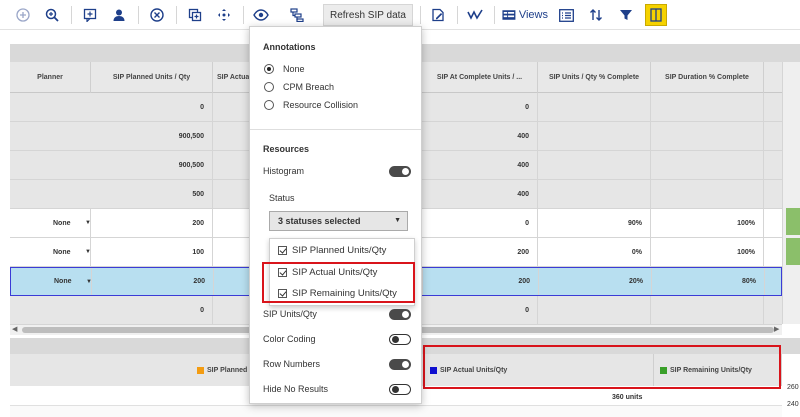 This screenshot has height=417, width=800. What do you see at coordinates (297, 15) in the screenshot?
I see `hierarchy-icon` at bounding box center [297, 15].